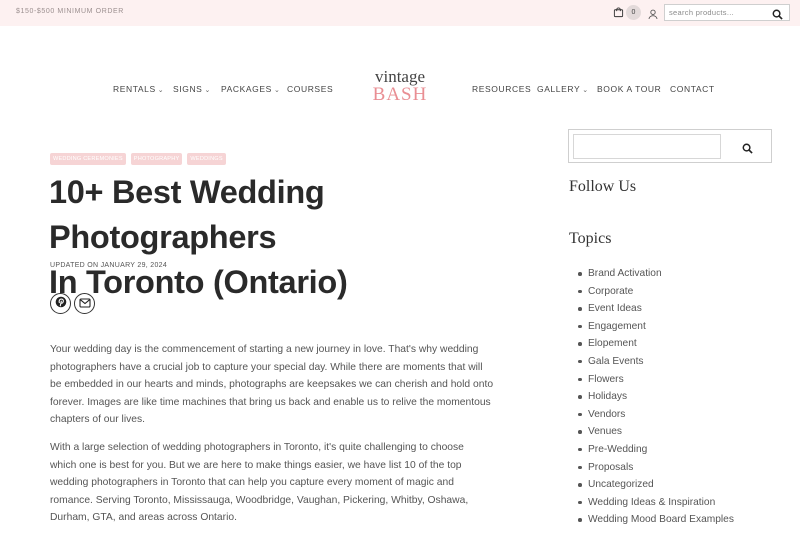  I want to click on nav-label: RESOURCES, so click(502, 89).